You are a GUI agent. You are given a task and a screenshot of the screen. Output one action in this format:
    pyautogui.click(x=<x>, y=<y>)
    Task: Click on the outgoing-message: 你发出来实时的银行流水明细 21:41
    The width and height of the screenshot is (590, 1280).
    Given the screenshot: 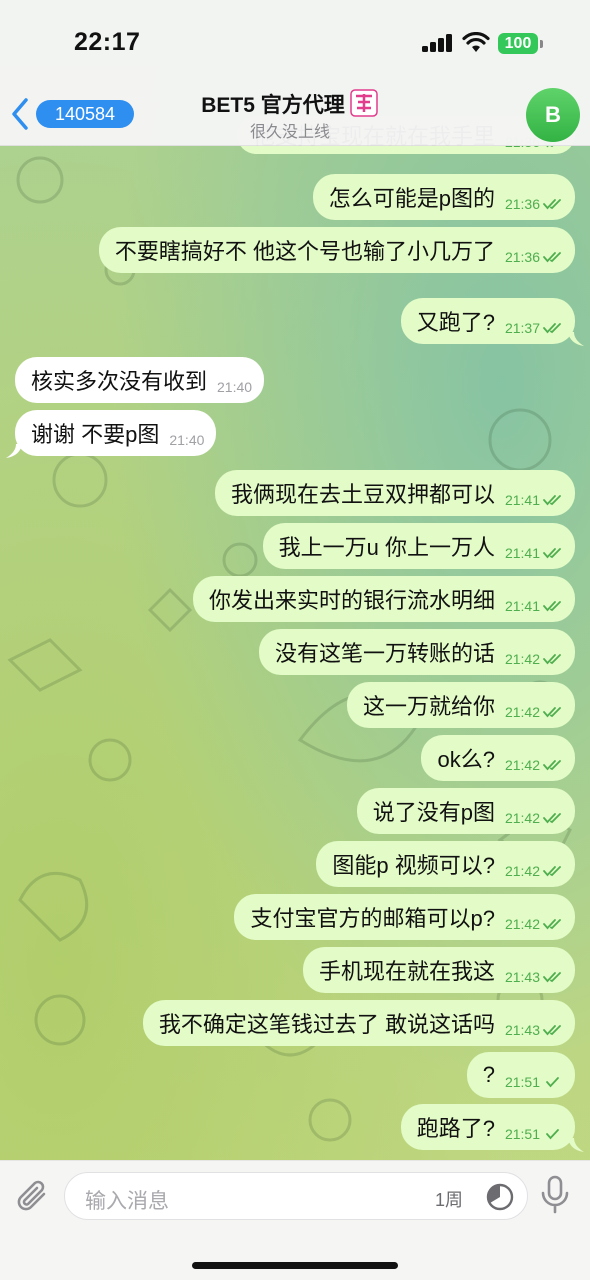 What is the action you would take?
    pyautogui.click(x=383, y=599)
    